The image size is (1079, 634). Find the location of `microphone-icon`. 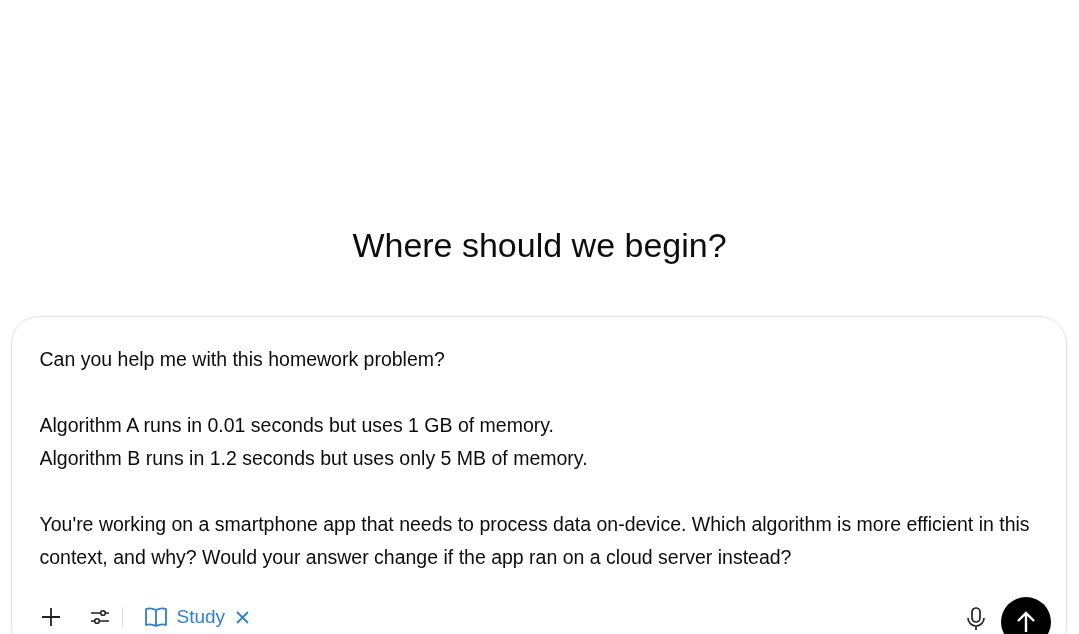

microphone-icon is located at coordinates (975, 619).